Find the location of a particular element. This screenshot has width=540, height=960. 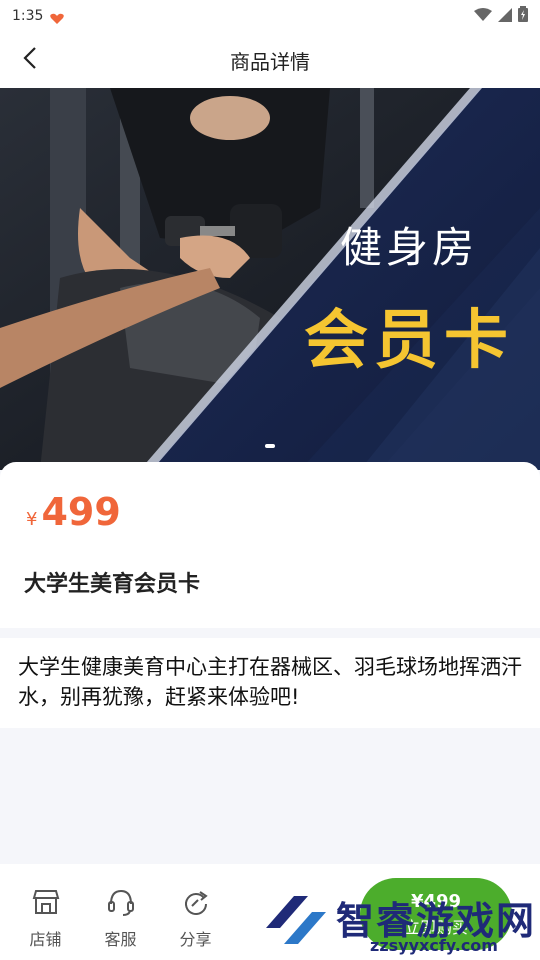

product-description: 大学生健康美育中心主打在器械区、羽毛球场地挥洒汗水，别再犹豫，赶紧来体验吧! is located at coordinates (270, 682).